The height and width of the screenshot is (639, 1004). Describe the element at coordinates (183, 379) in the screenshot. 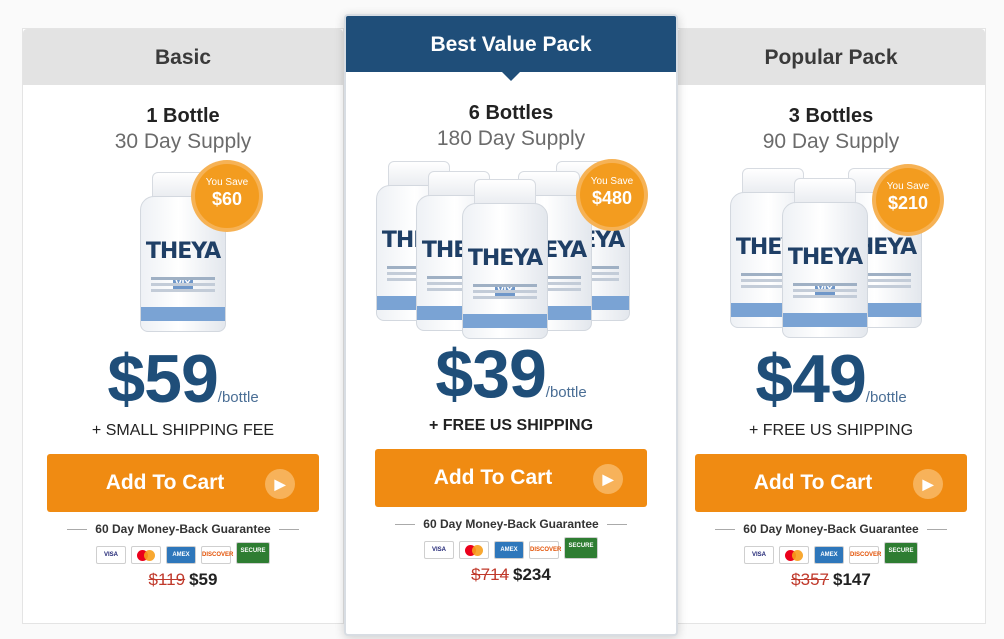

I see `price-per-bottle: $59/bottle` at that location.